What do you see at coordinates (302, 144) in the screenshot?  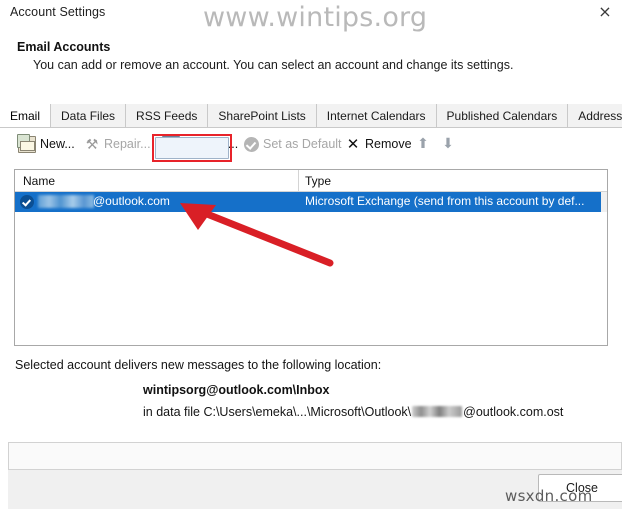 I see `set-as-default-label: Set as Default` at bounding box center [302, 144].